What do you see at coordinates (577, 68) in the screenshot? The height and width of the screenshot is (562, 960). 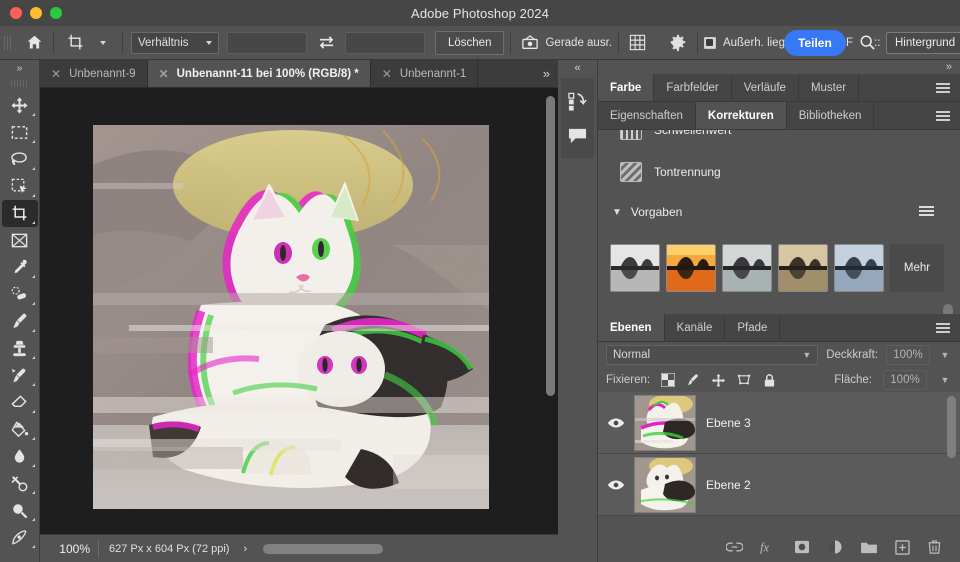 I see `mini-dock-collapse-chevron-double-left-icon: «` at bounding box center [577, 68].